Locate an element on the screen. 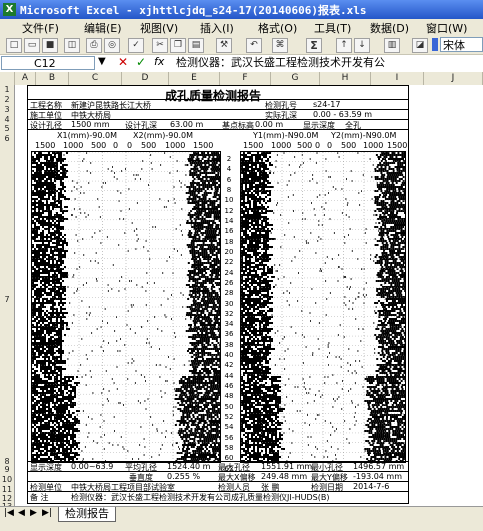 Image resolution: width=483 pixels, height=531 pixels. depth-mark: 52 is located at coordinates (229, 417).